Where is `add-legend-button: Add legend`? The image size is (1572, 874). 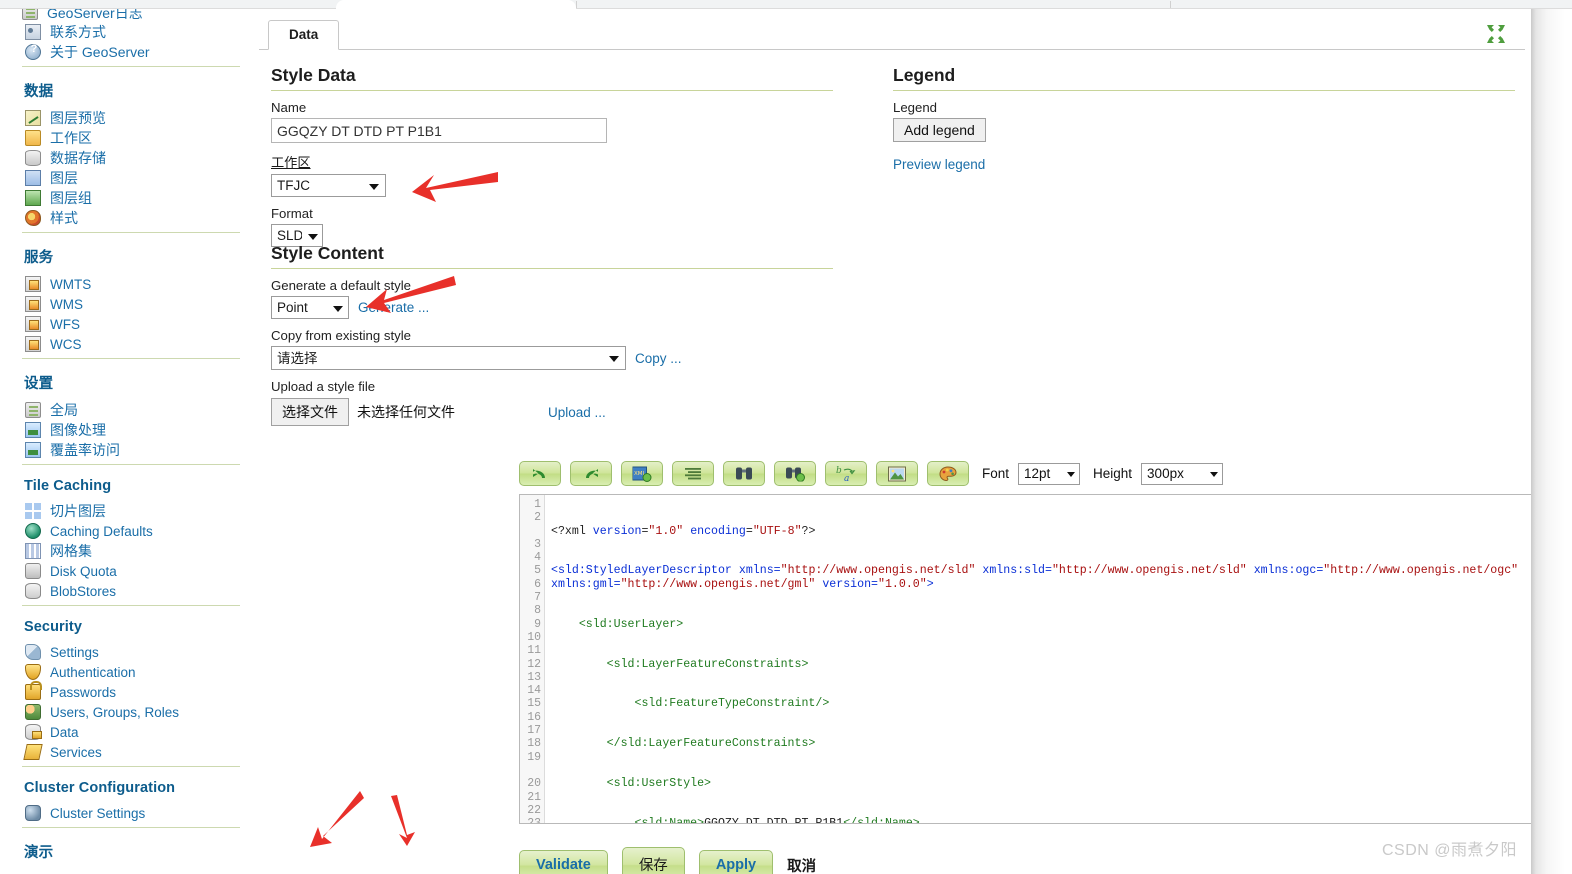 add-legend-button: Add legend is located at coordinates (939, 130).